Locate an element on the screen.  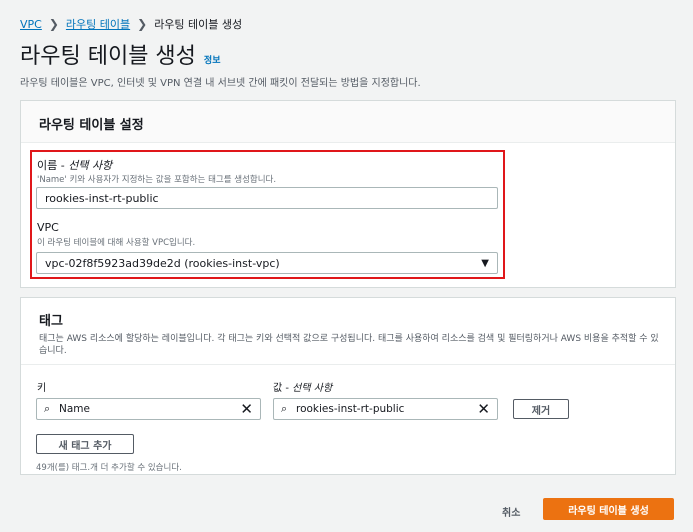
tags-title: 태그 is located at coordinates (51, 321).